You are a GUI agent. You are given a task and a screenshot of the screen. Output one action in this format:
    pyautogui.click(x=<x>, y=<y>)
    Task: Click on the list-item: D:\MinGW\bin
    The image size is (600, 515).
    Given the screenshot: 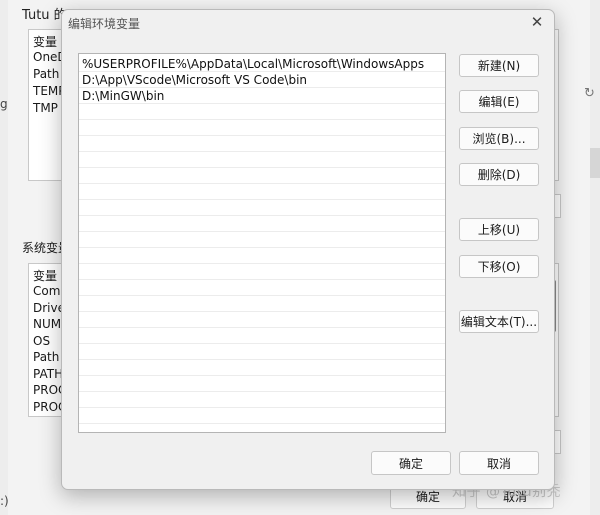 What is the action you would take?
    pyautogui.click(x=123, y=96)
    